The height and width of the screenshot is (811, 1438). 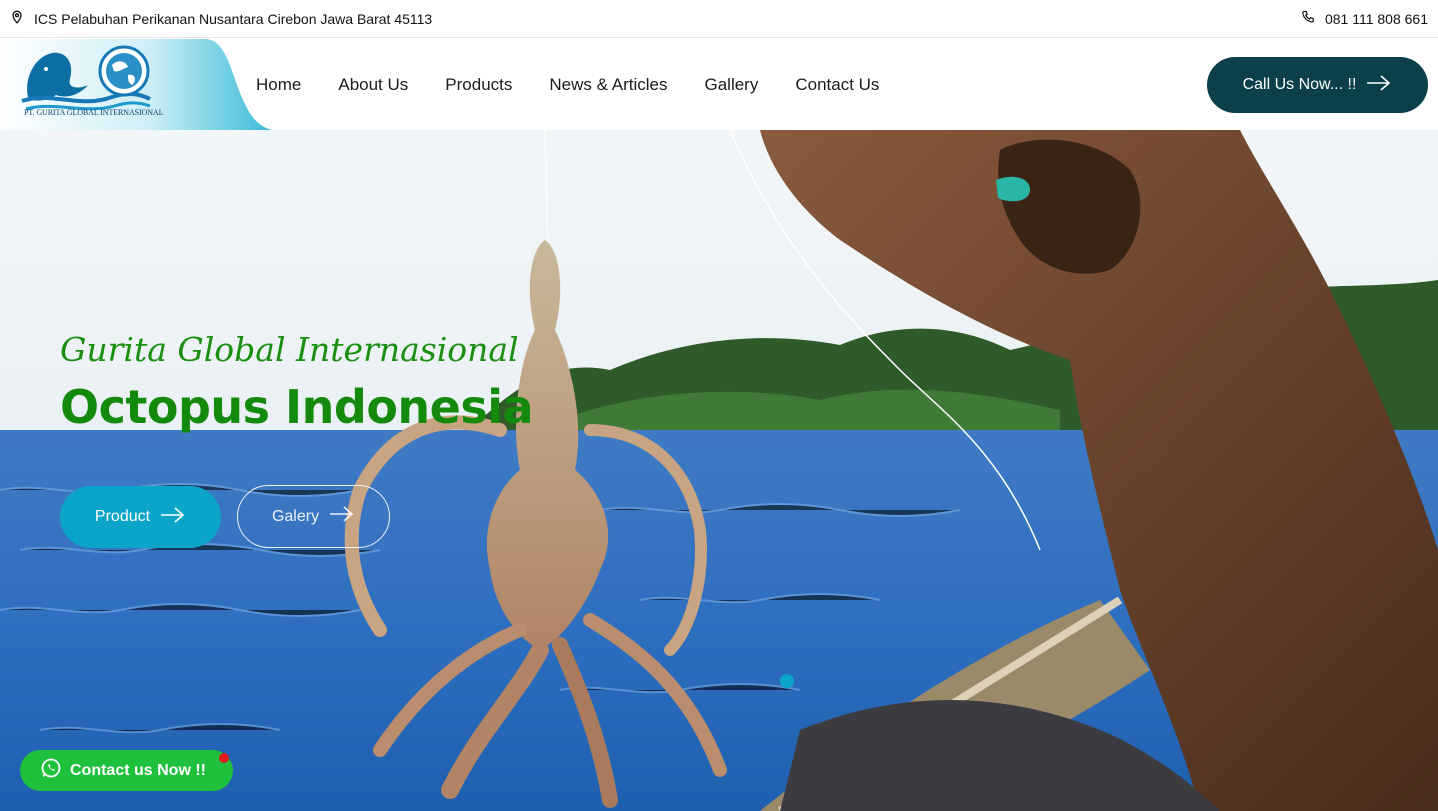 What do you see at coordinates (1376, 19) in the screenshot?
I see `phone-text: 081 111 808 661` at bounding box center [1376, 19].